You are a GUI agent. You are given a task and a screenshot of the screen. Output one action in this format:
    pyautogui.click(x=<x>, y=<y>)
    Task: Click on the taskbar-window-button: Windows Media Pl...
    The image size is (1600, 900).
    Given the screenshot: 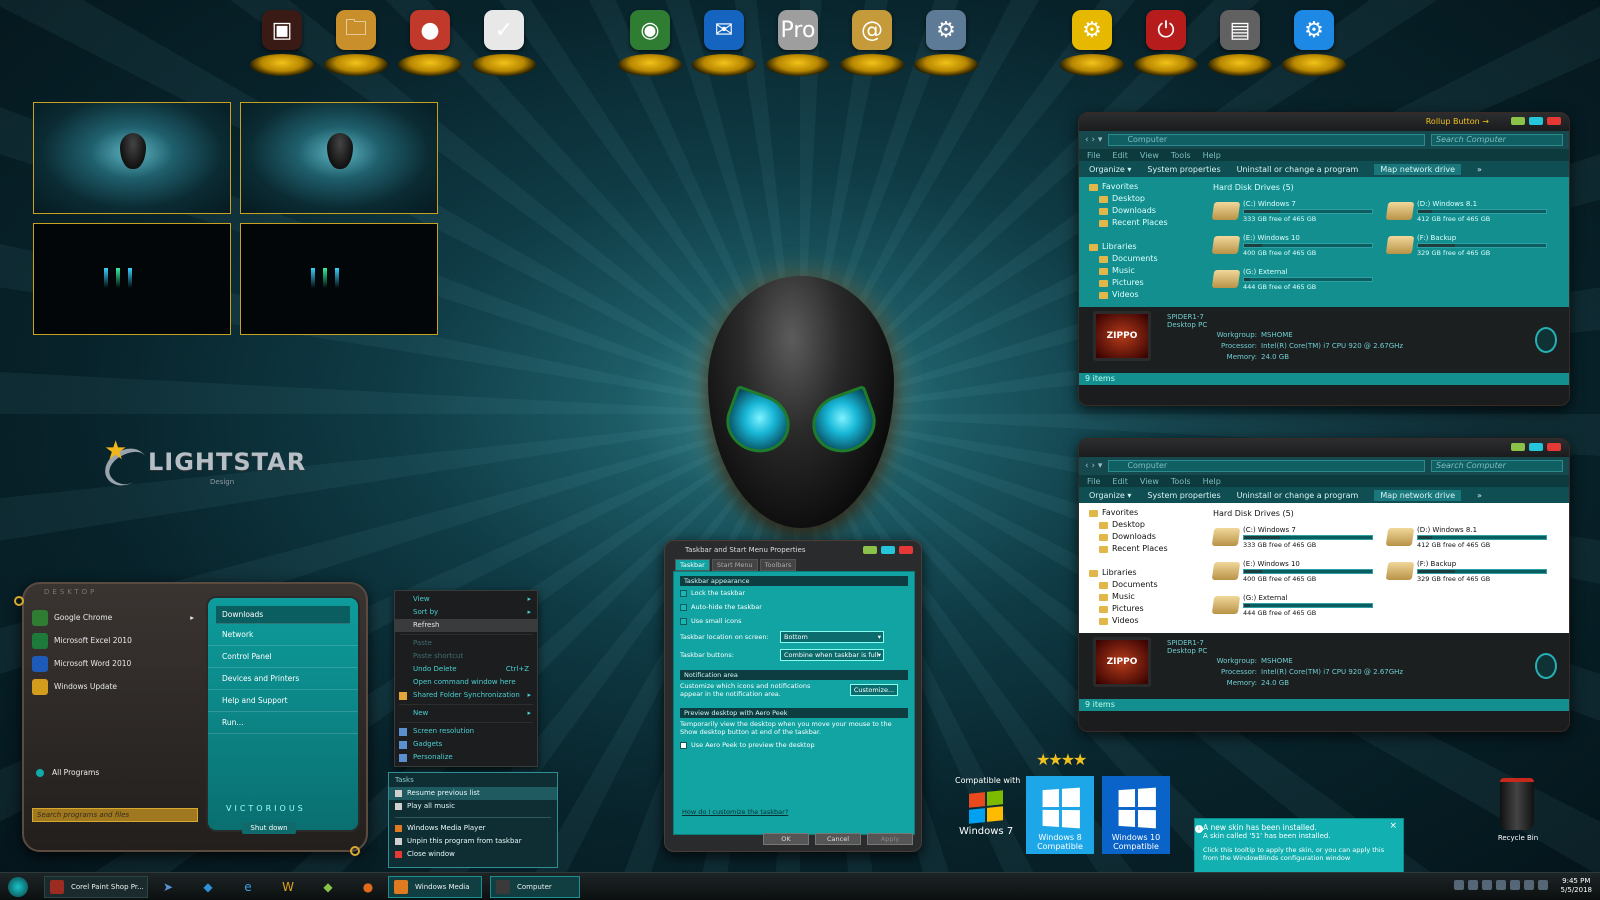 What is the action you would take?
    pyautogui.click(x=435, y=887)
    